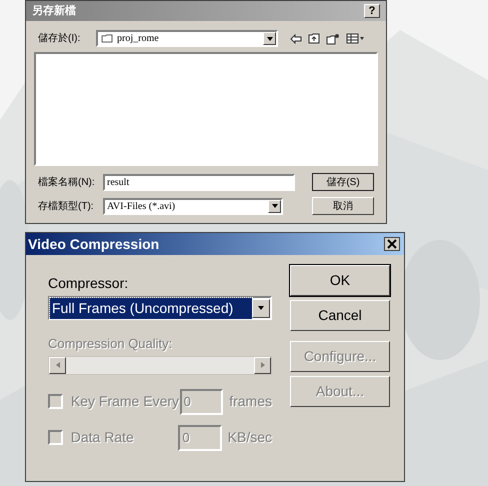 The image size is (488, 486). What do you see at coordinates (250, 437) in the screenshot?
I see `unit-label: KB/sec` at bounding box center [250, 437].